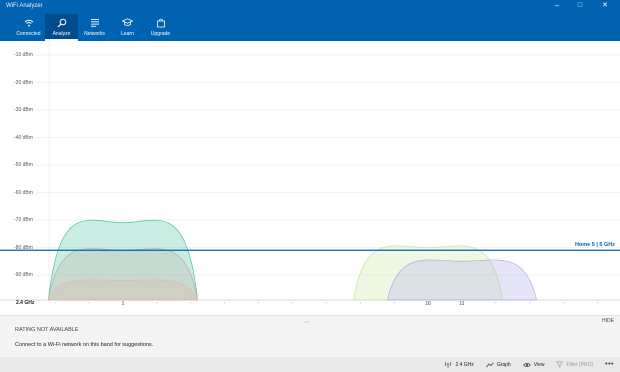 The image size is (620, 372). Describe the element at coordinates (23, 275) in the screenshot. I see `y-tick-label: -90 dBm` at that location.